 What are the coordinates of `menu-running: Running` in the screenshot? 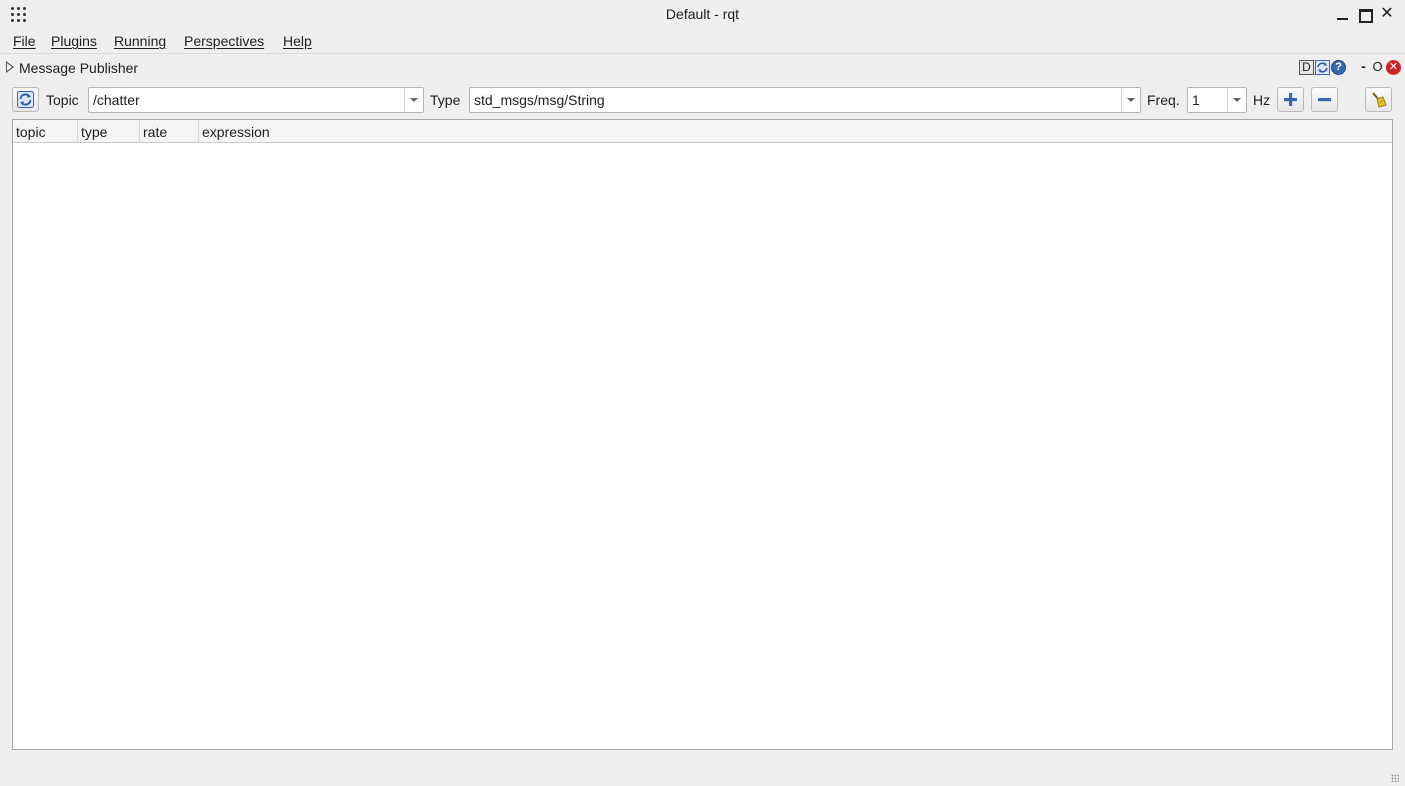 It's located at (140, 41).